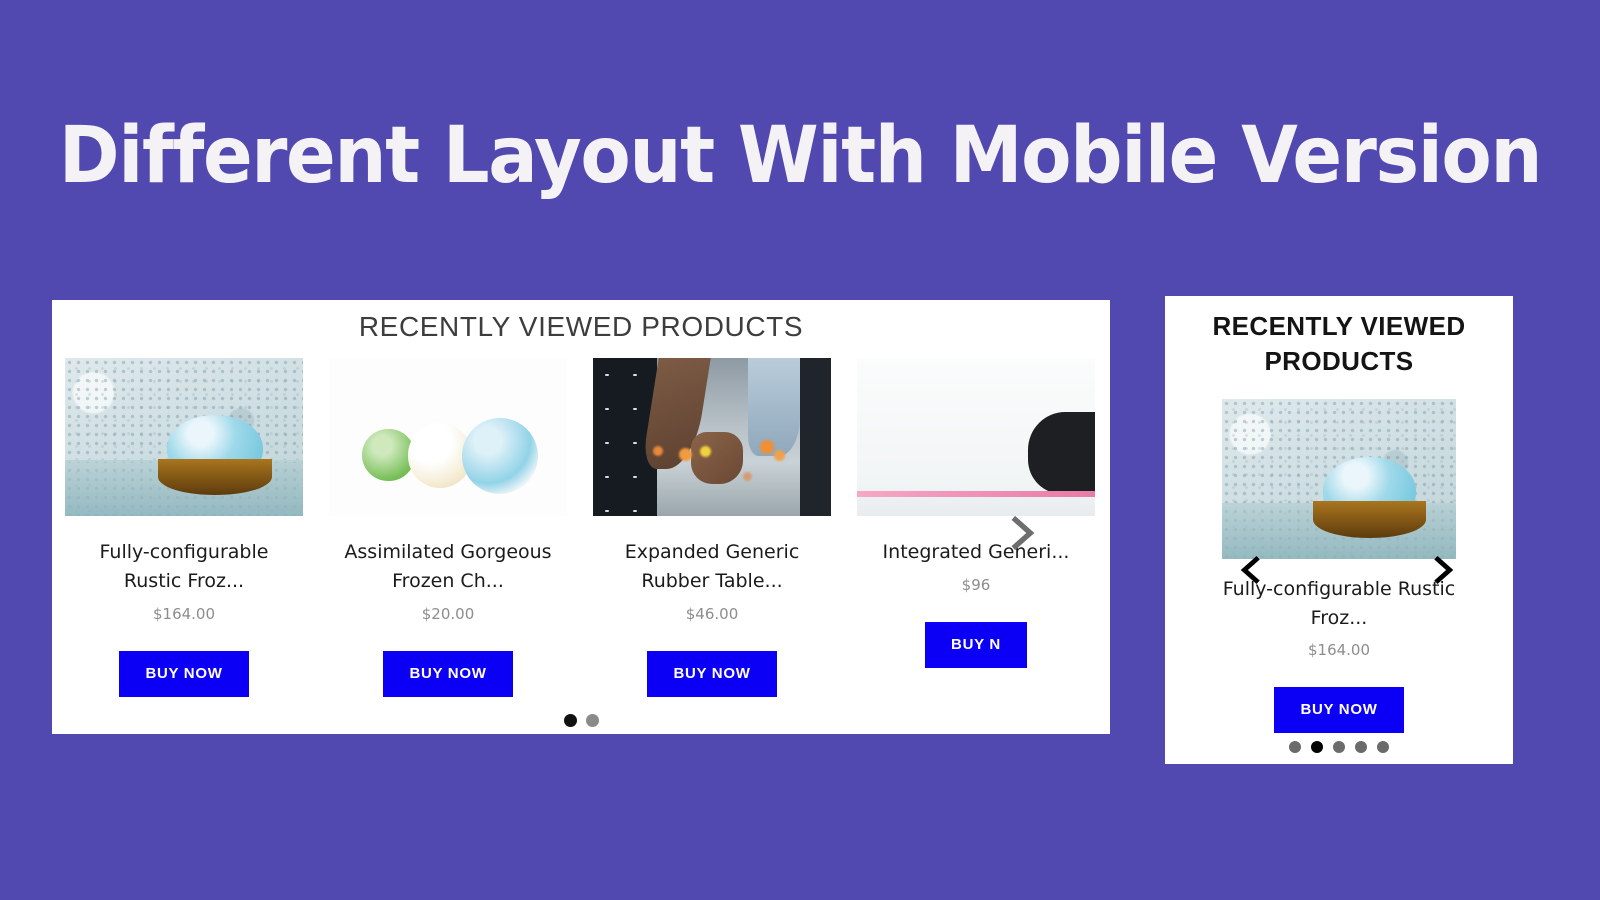 This screenshot has width=1600, height=900. I want to click on green-bath-bomb, so click(388, 455).